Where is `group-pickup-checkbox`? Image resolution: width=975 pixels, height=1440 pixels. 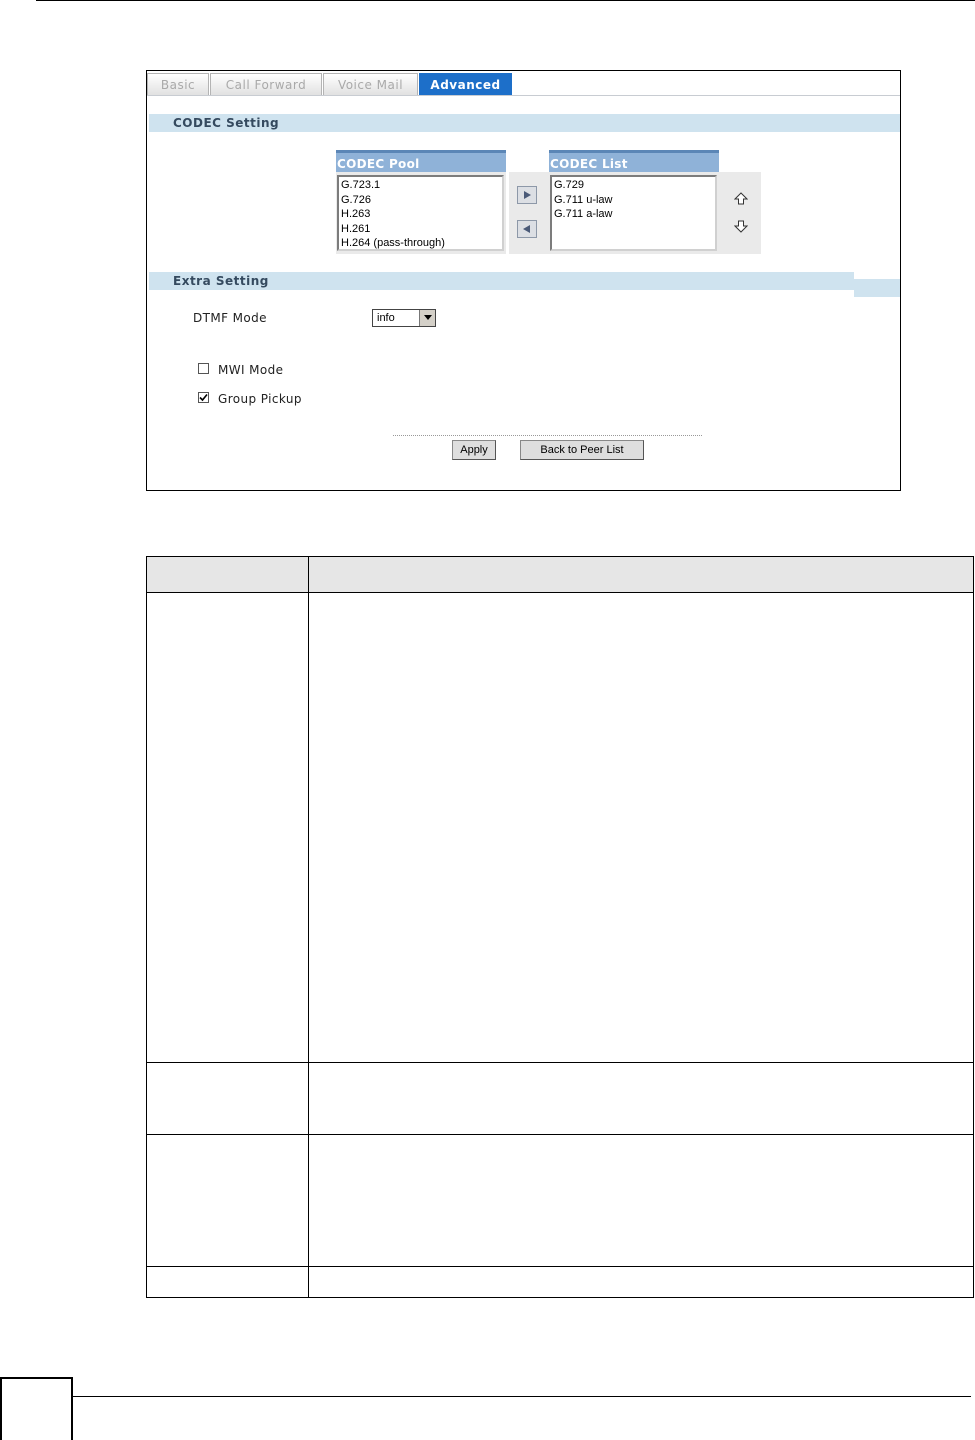 group-pickup-checkbox is located at coordinates (203, 397).